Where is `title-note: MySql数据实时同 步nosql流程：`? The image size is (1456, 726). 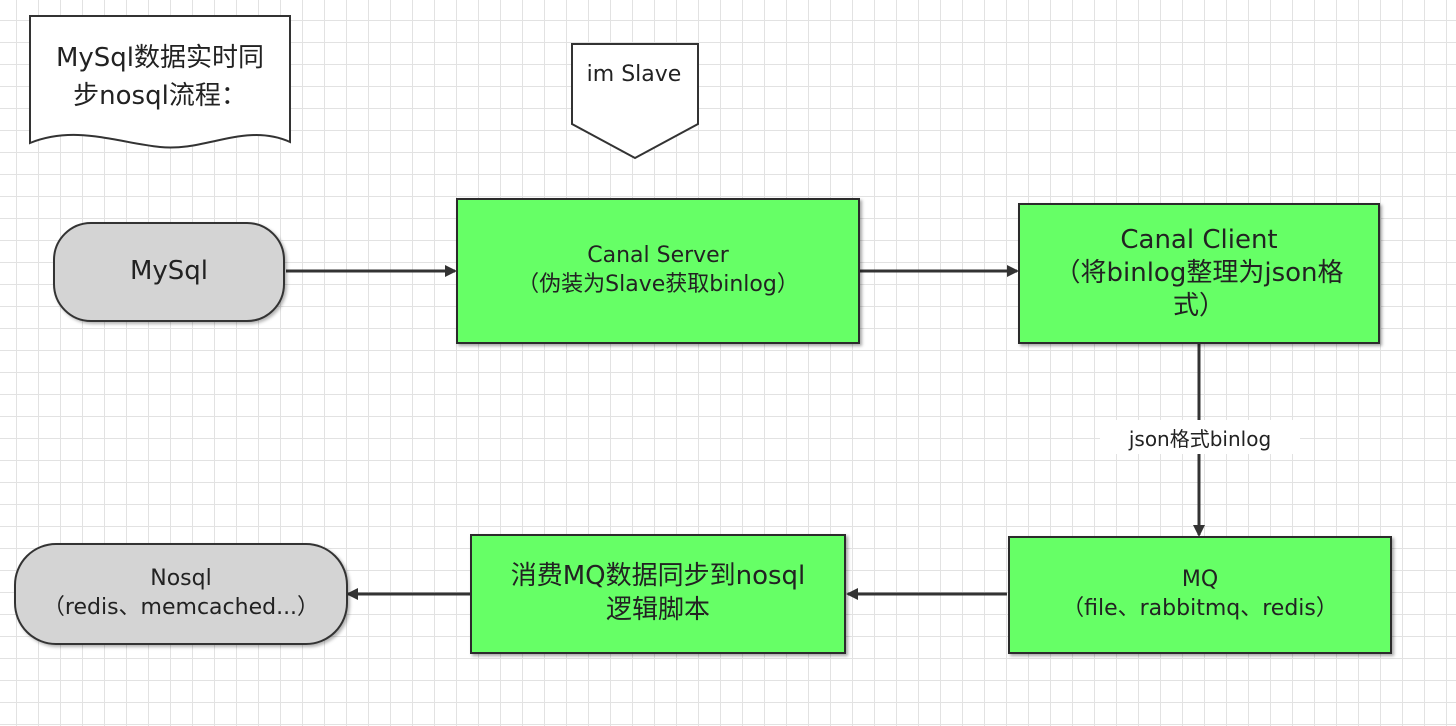 title-note: MySql数据实时同 步nosql流程： is located at coordinates (160, 77).